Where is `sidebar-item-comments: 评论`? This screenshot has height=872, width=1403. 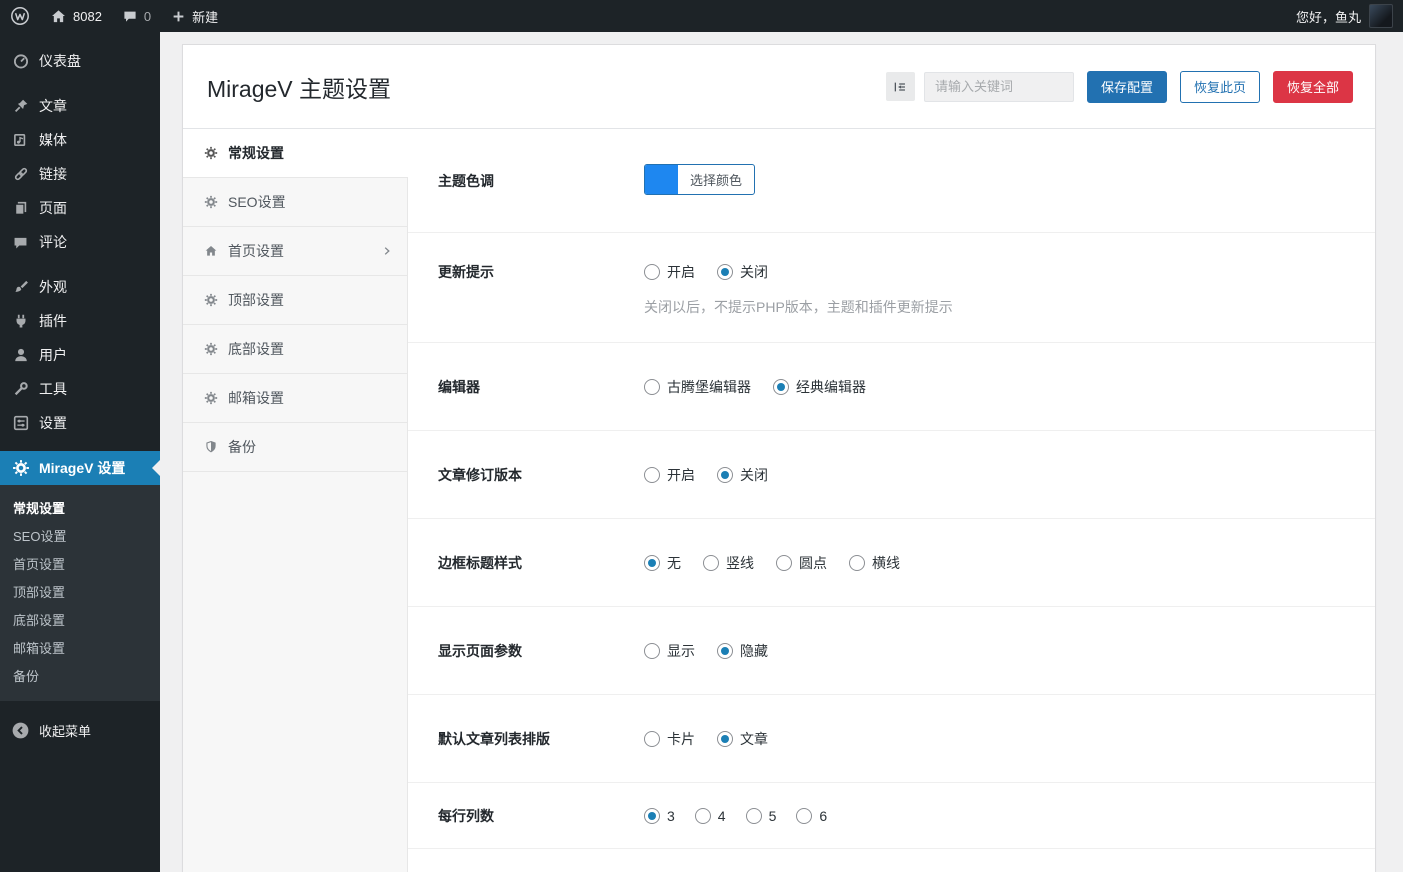
sidebar-item-comments: 评论 is located at coordinates (80, 242).